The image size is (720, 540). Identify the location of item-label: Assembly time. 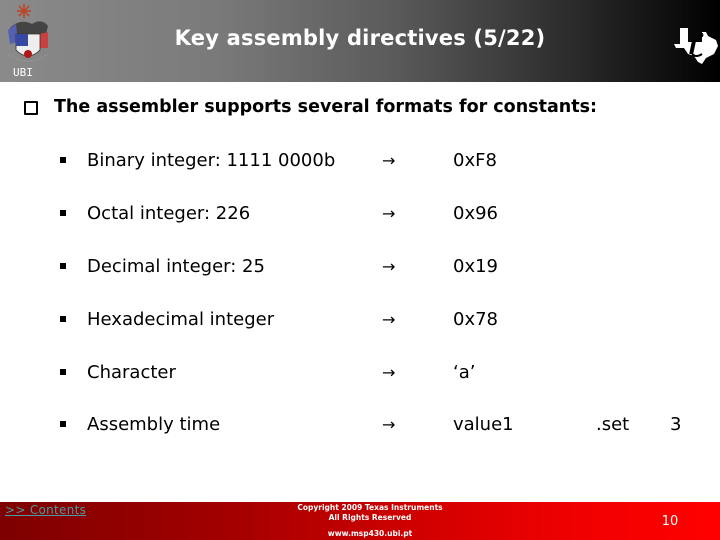
(154, 424).